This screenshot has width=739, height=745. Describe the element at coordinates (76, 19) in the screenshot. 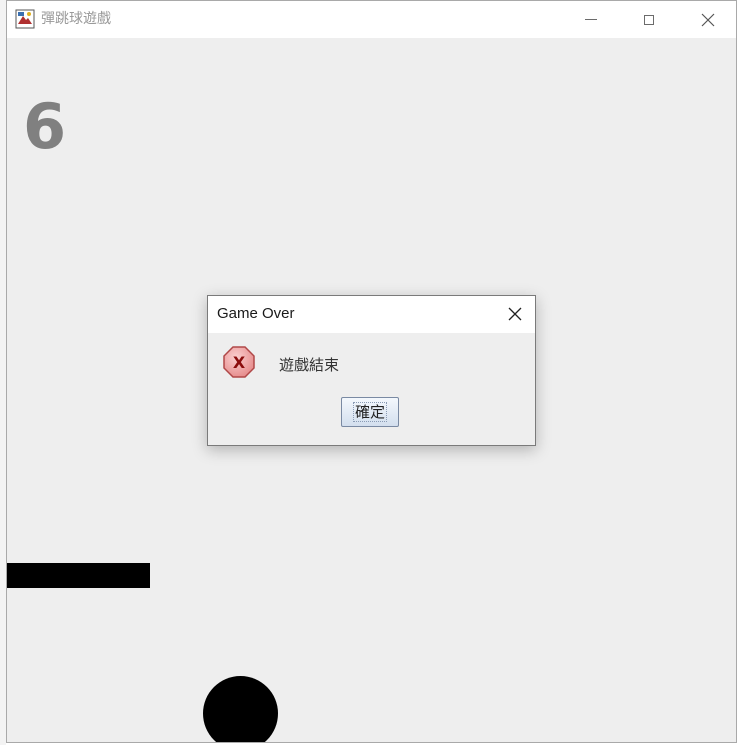

I see `window-title: 彈跳球遊戲` at that location.